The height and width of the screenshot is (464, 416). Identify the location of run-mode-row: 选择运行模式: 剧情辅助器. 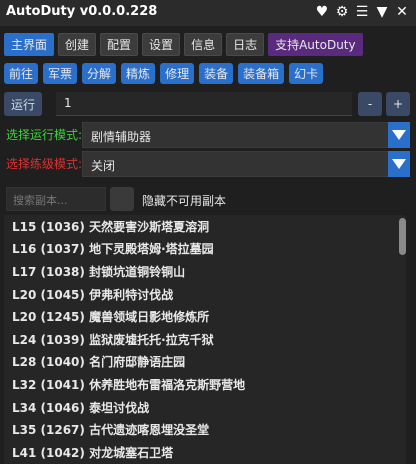
(207, 135).